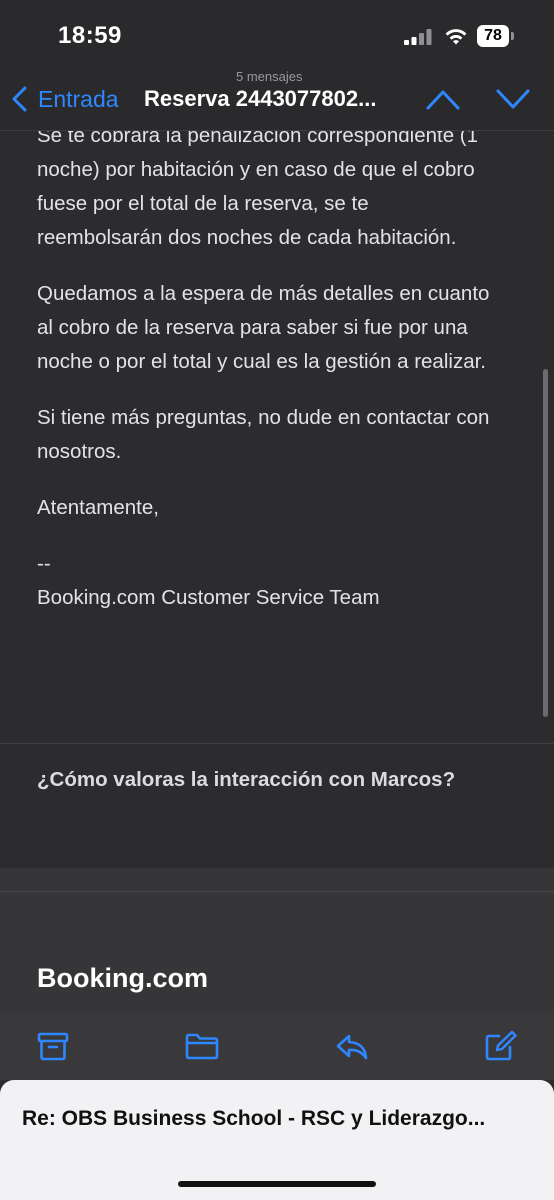  I want to click on wifi-icon, so click(456, 37).